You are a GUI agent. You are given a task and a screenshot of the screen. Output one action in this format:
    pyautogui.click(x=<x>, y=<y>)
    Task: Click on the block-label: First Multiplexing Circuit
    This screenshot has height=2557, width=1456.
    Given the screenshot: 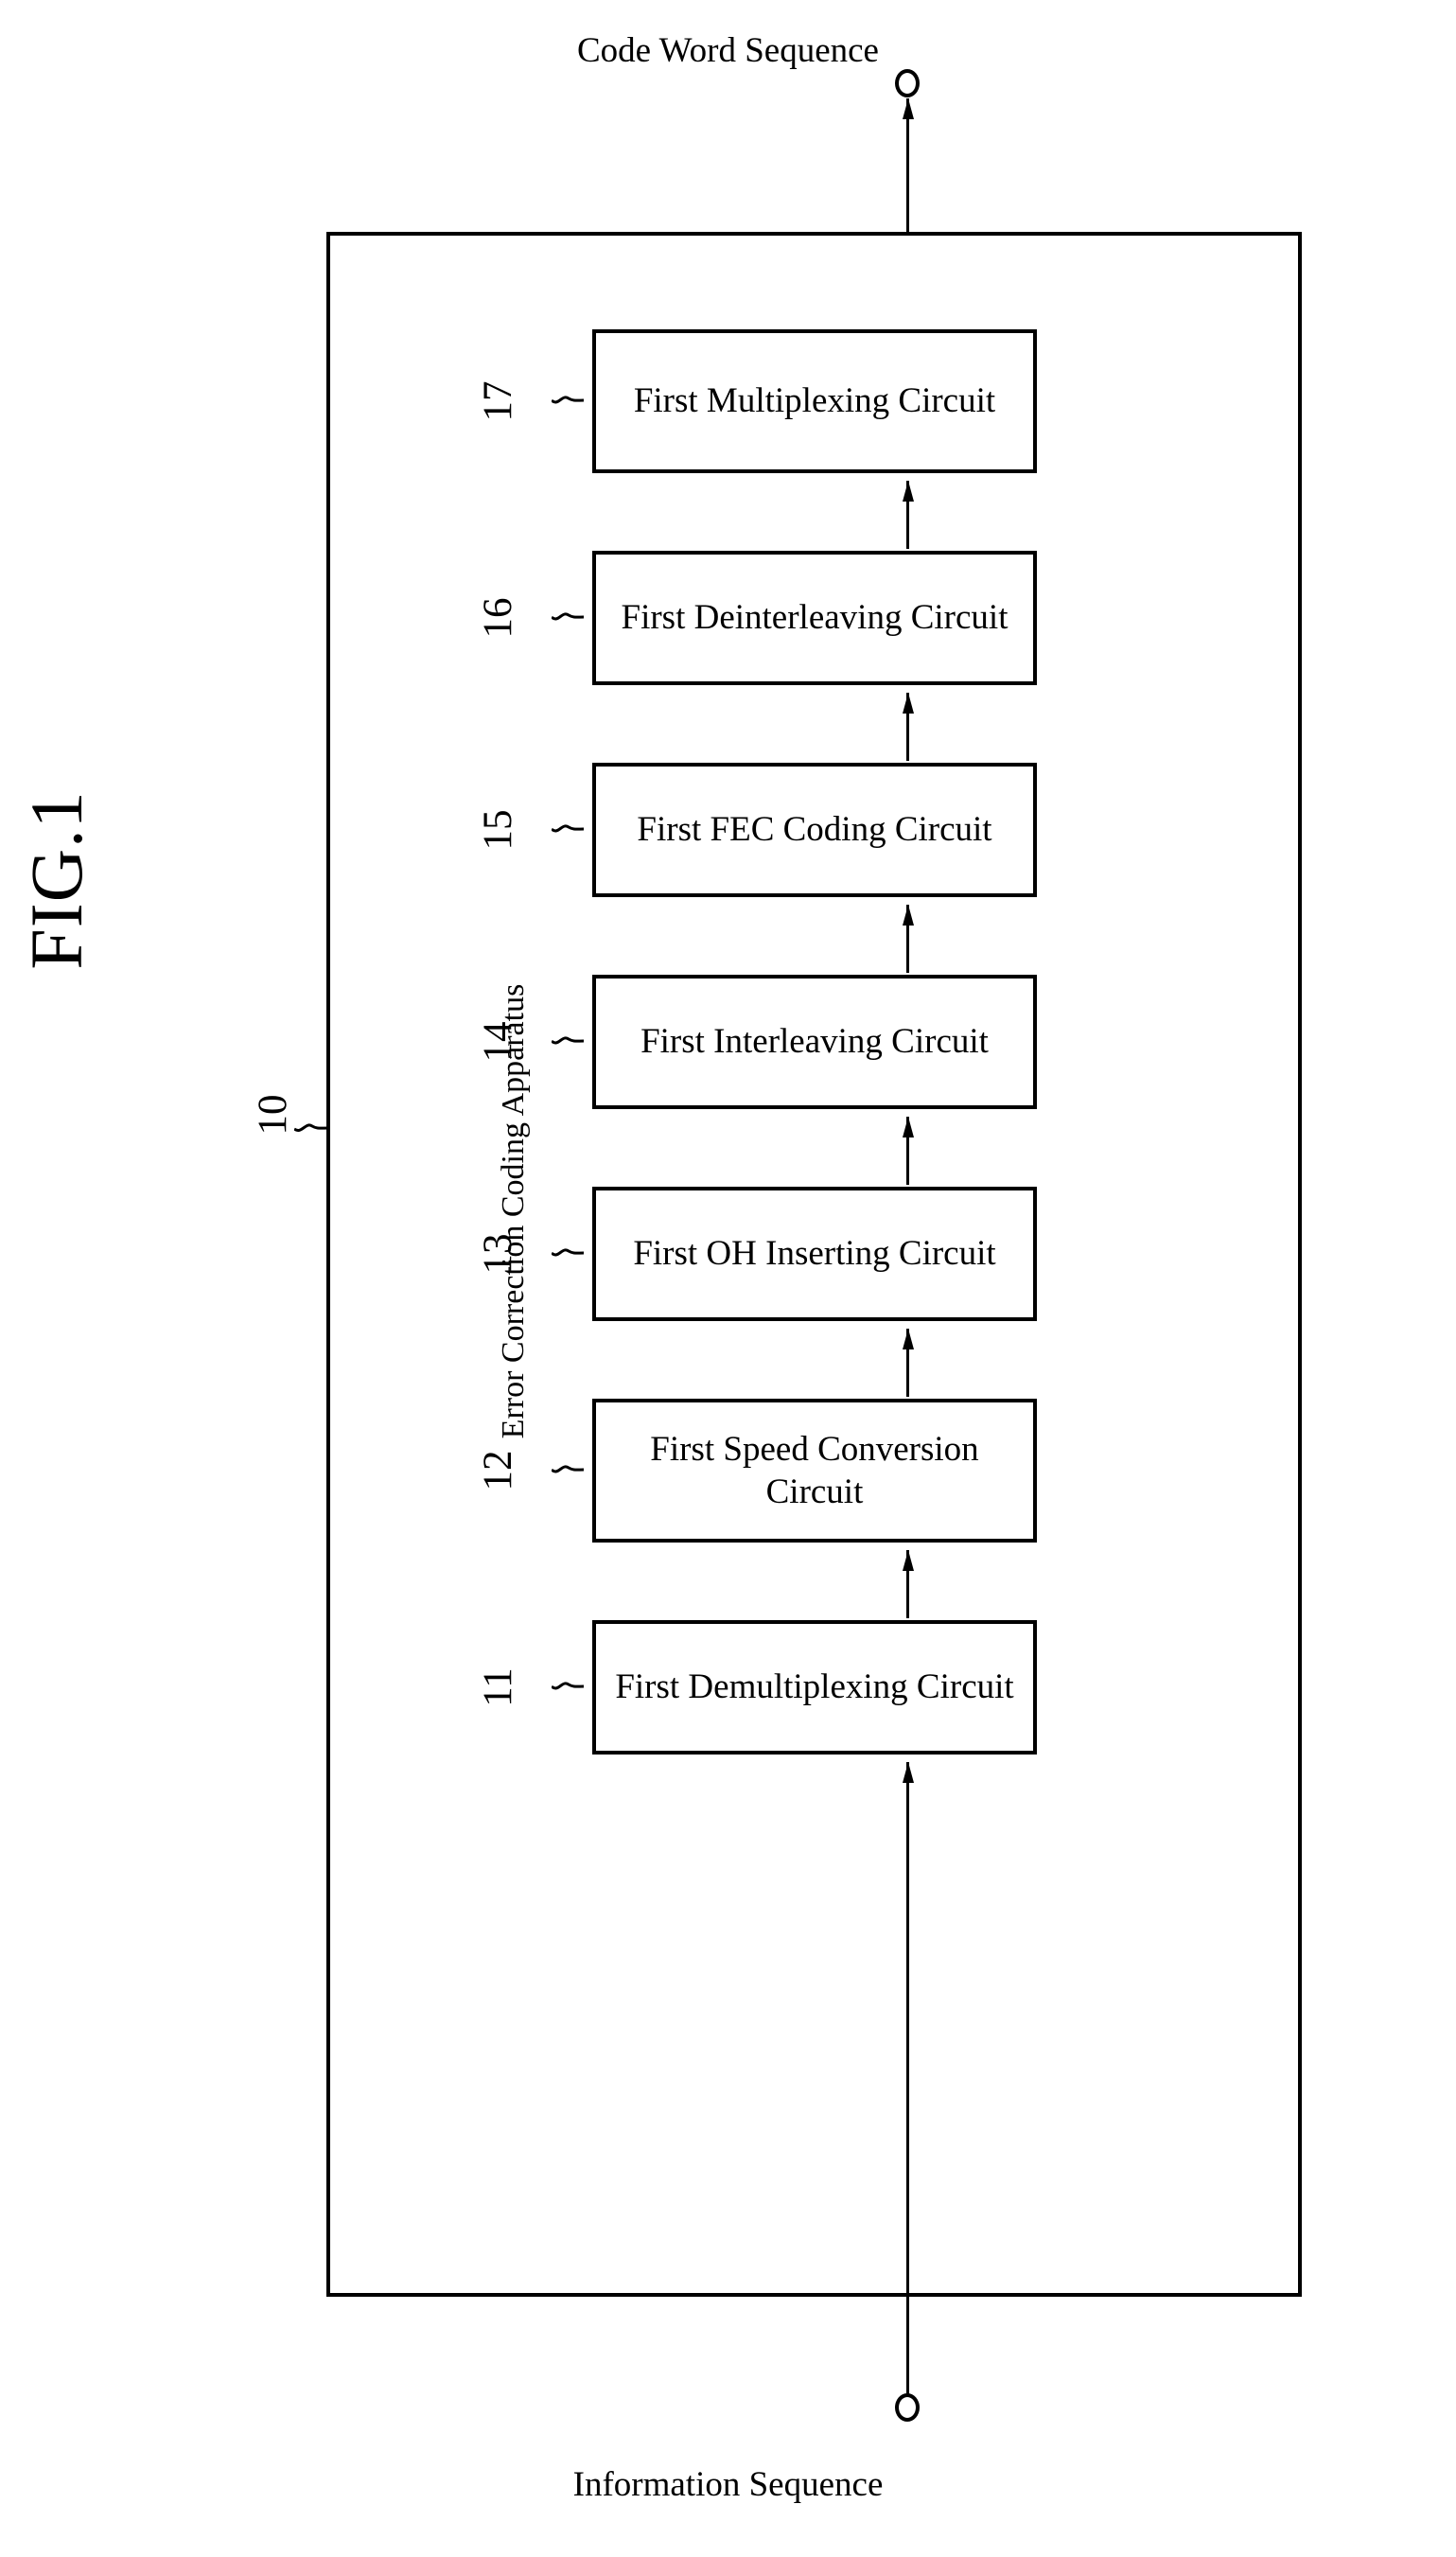 What is the action you would take?
    pyautogui.click(x=814, y=401)
    